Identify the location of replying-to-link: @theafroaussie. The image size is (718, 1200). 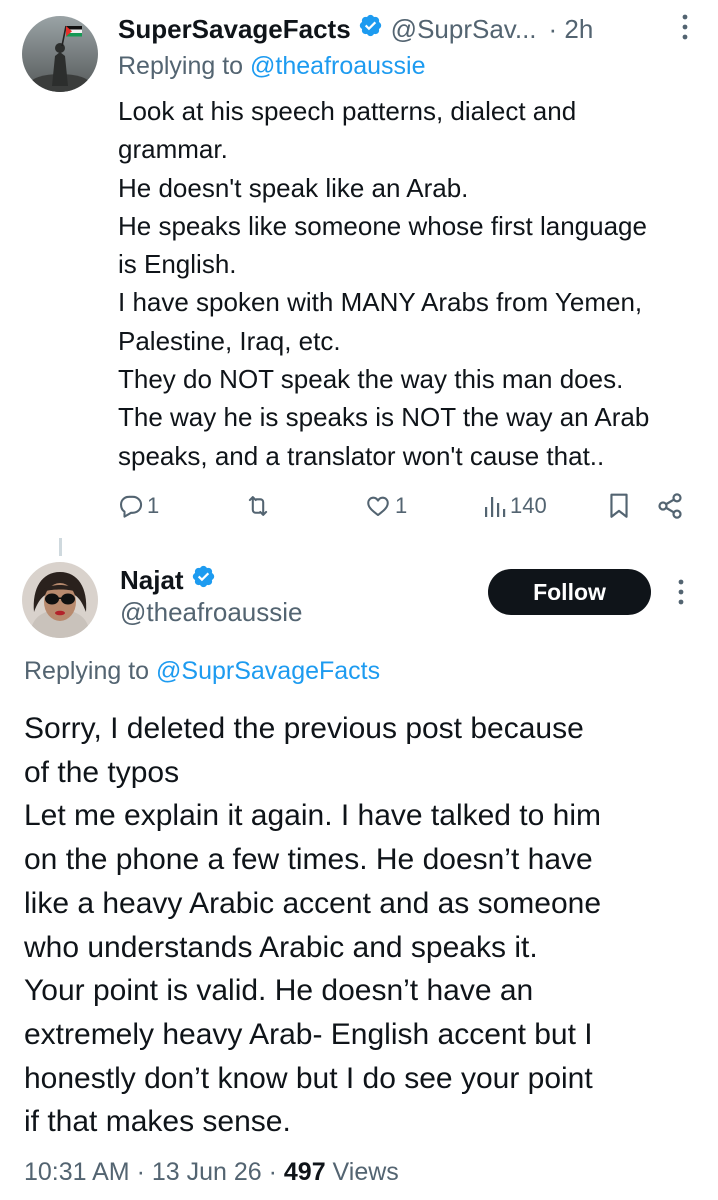
(337, 66).